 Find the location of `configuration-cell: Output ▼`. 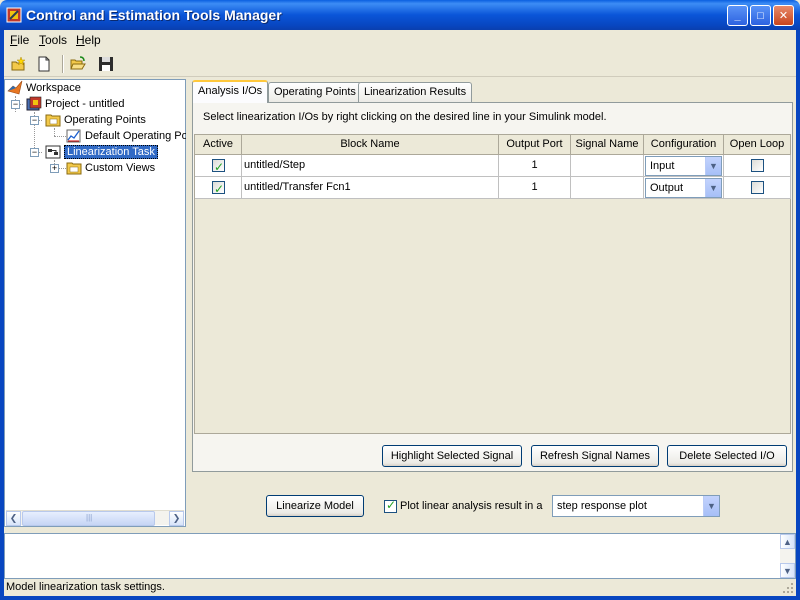

configuration-cell: Output ▼ is located at coordinates (684, 188).